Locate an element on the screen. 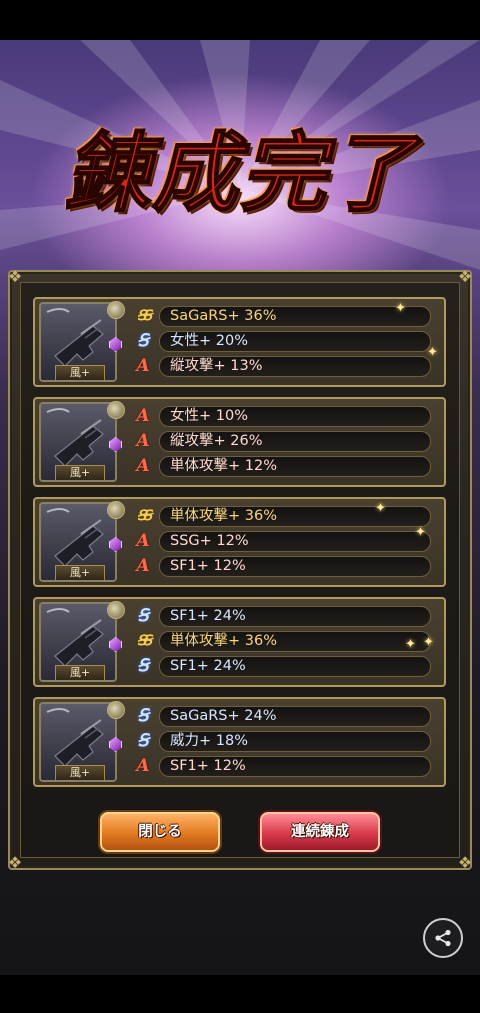 The width and height of the screenshot is (480, 1013). navigation-bar is located at coordinates (240, 994).